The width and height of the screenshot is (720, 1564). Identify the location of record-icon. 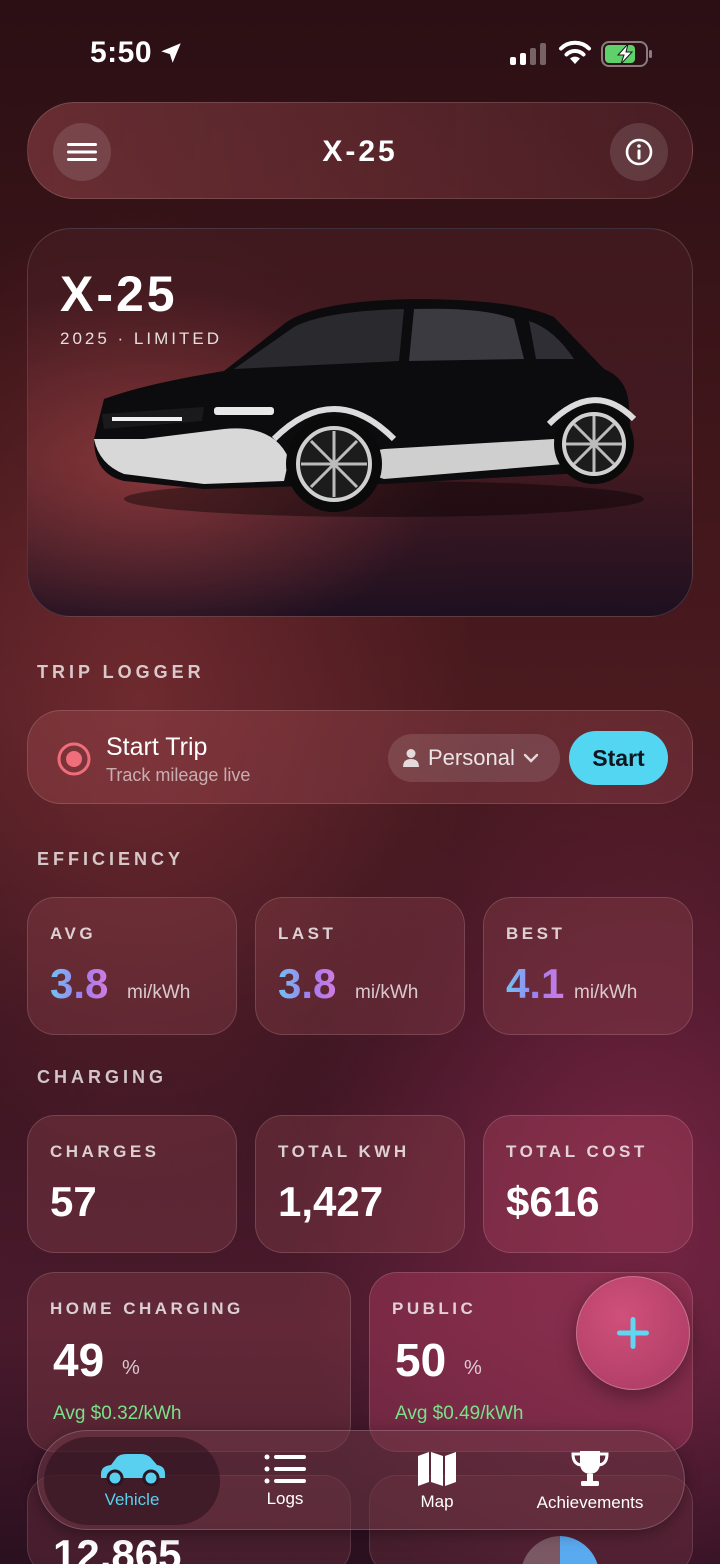
(74, 759).